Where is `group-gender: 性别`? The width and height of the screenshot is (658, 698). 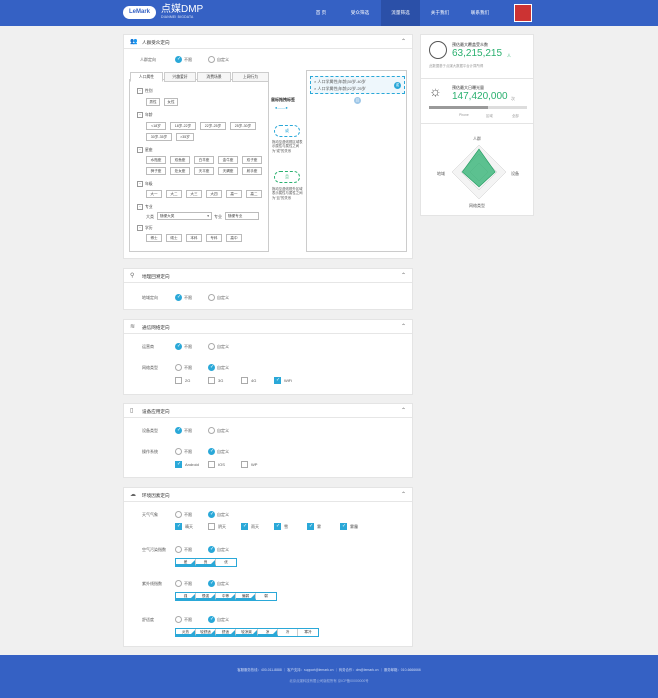
group-gender: 性别 is located at coordinates (145, 91).